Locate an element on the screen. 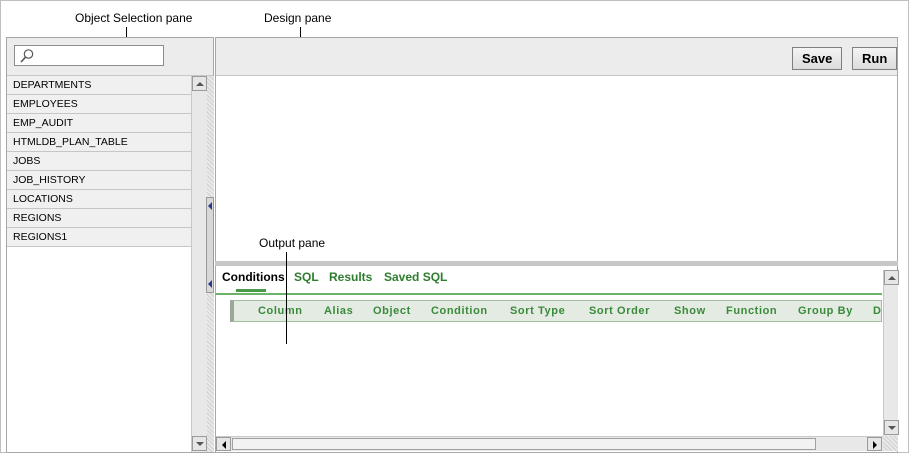  list-item: JOBS is located at coordinates (99, 161).